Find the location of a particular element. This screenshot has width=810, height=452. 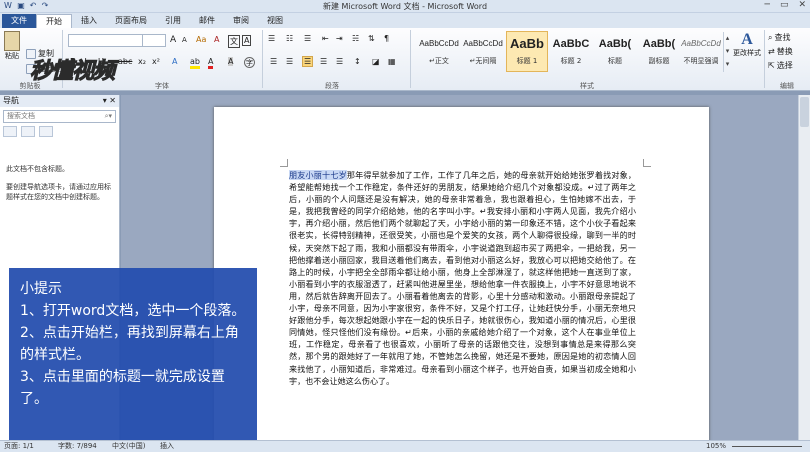

strikethrough-button: abc is located at coordinates (125, 61).